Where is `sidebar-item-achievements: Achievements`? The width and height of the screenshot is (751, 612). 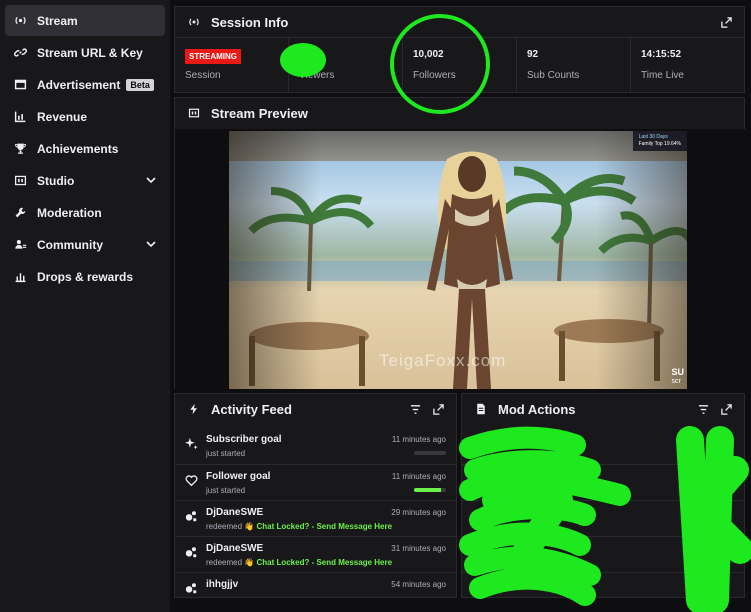 sidebar-item-achievements: Achievements is located at coordinates (85, 148).